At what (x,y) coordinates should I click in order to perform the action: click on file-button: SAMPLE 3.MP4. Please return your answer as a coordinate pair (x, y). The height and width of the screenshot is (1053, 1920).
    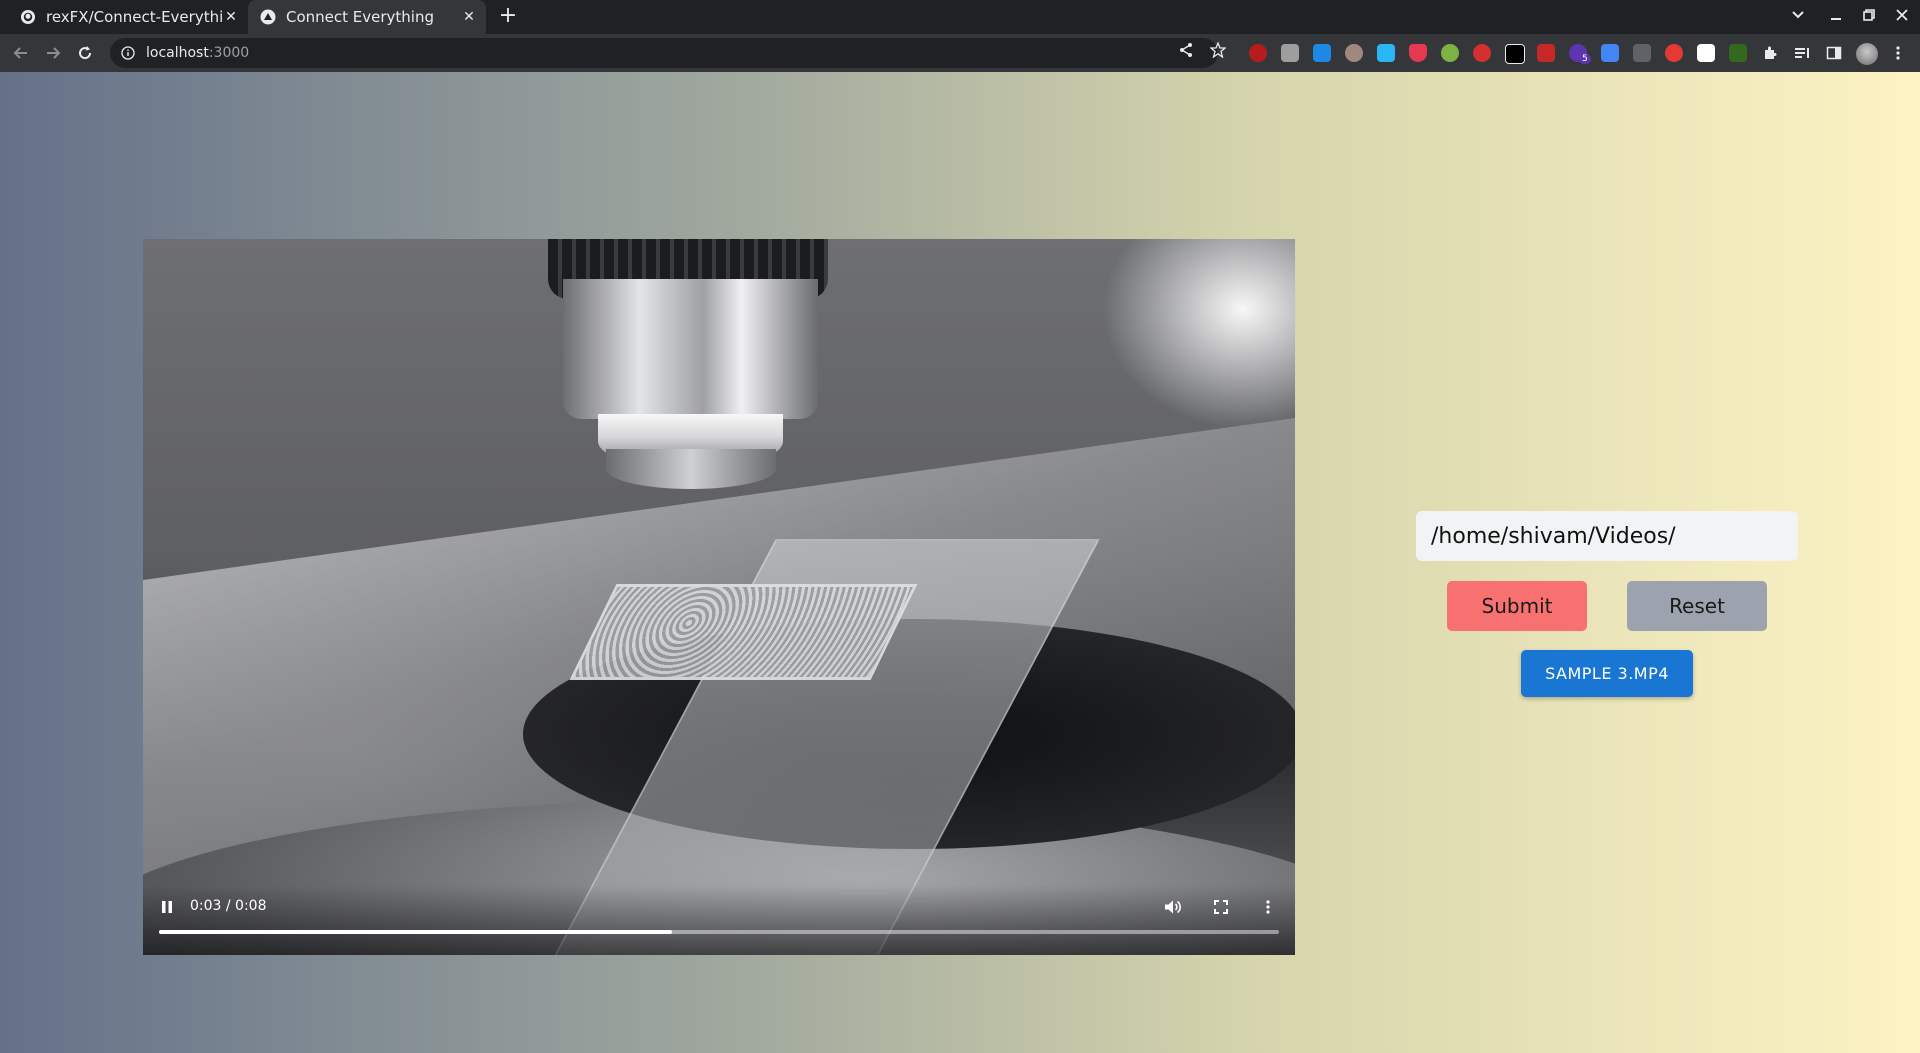
    Looking at the image, I should click on (1607, 673).